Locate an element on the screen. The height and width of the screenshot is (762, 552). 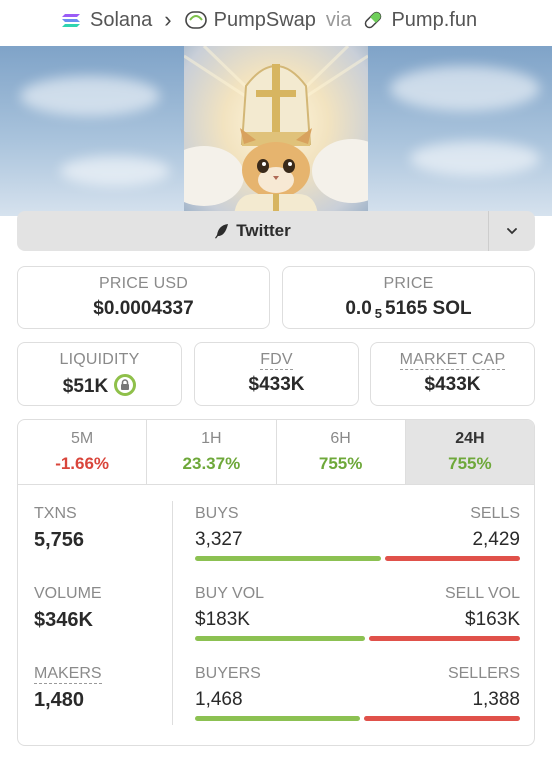
buyers-value: 1,468 is located at coordinates (219, 699).